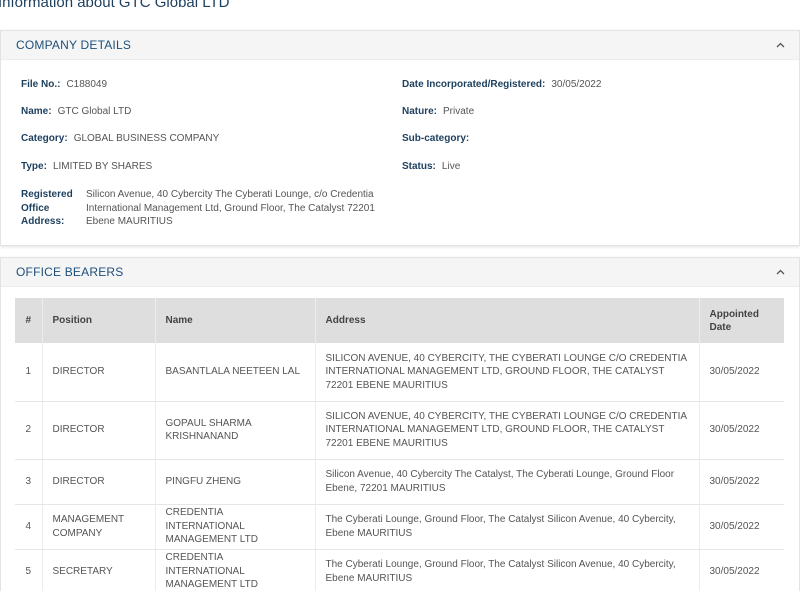  I want to click on row-name: BASANTLALA NEETEEN LAL, so click(235, 372).